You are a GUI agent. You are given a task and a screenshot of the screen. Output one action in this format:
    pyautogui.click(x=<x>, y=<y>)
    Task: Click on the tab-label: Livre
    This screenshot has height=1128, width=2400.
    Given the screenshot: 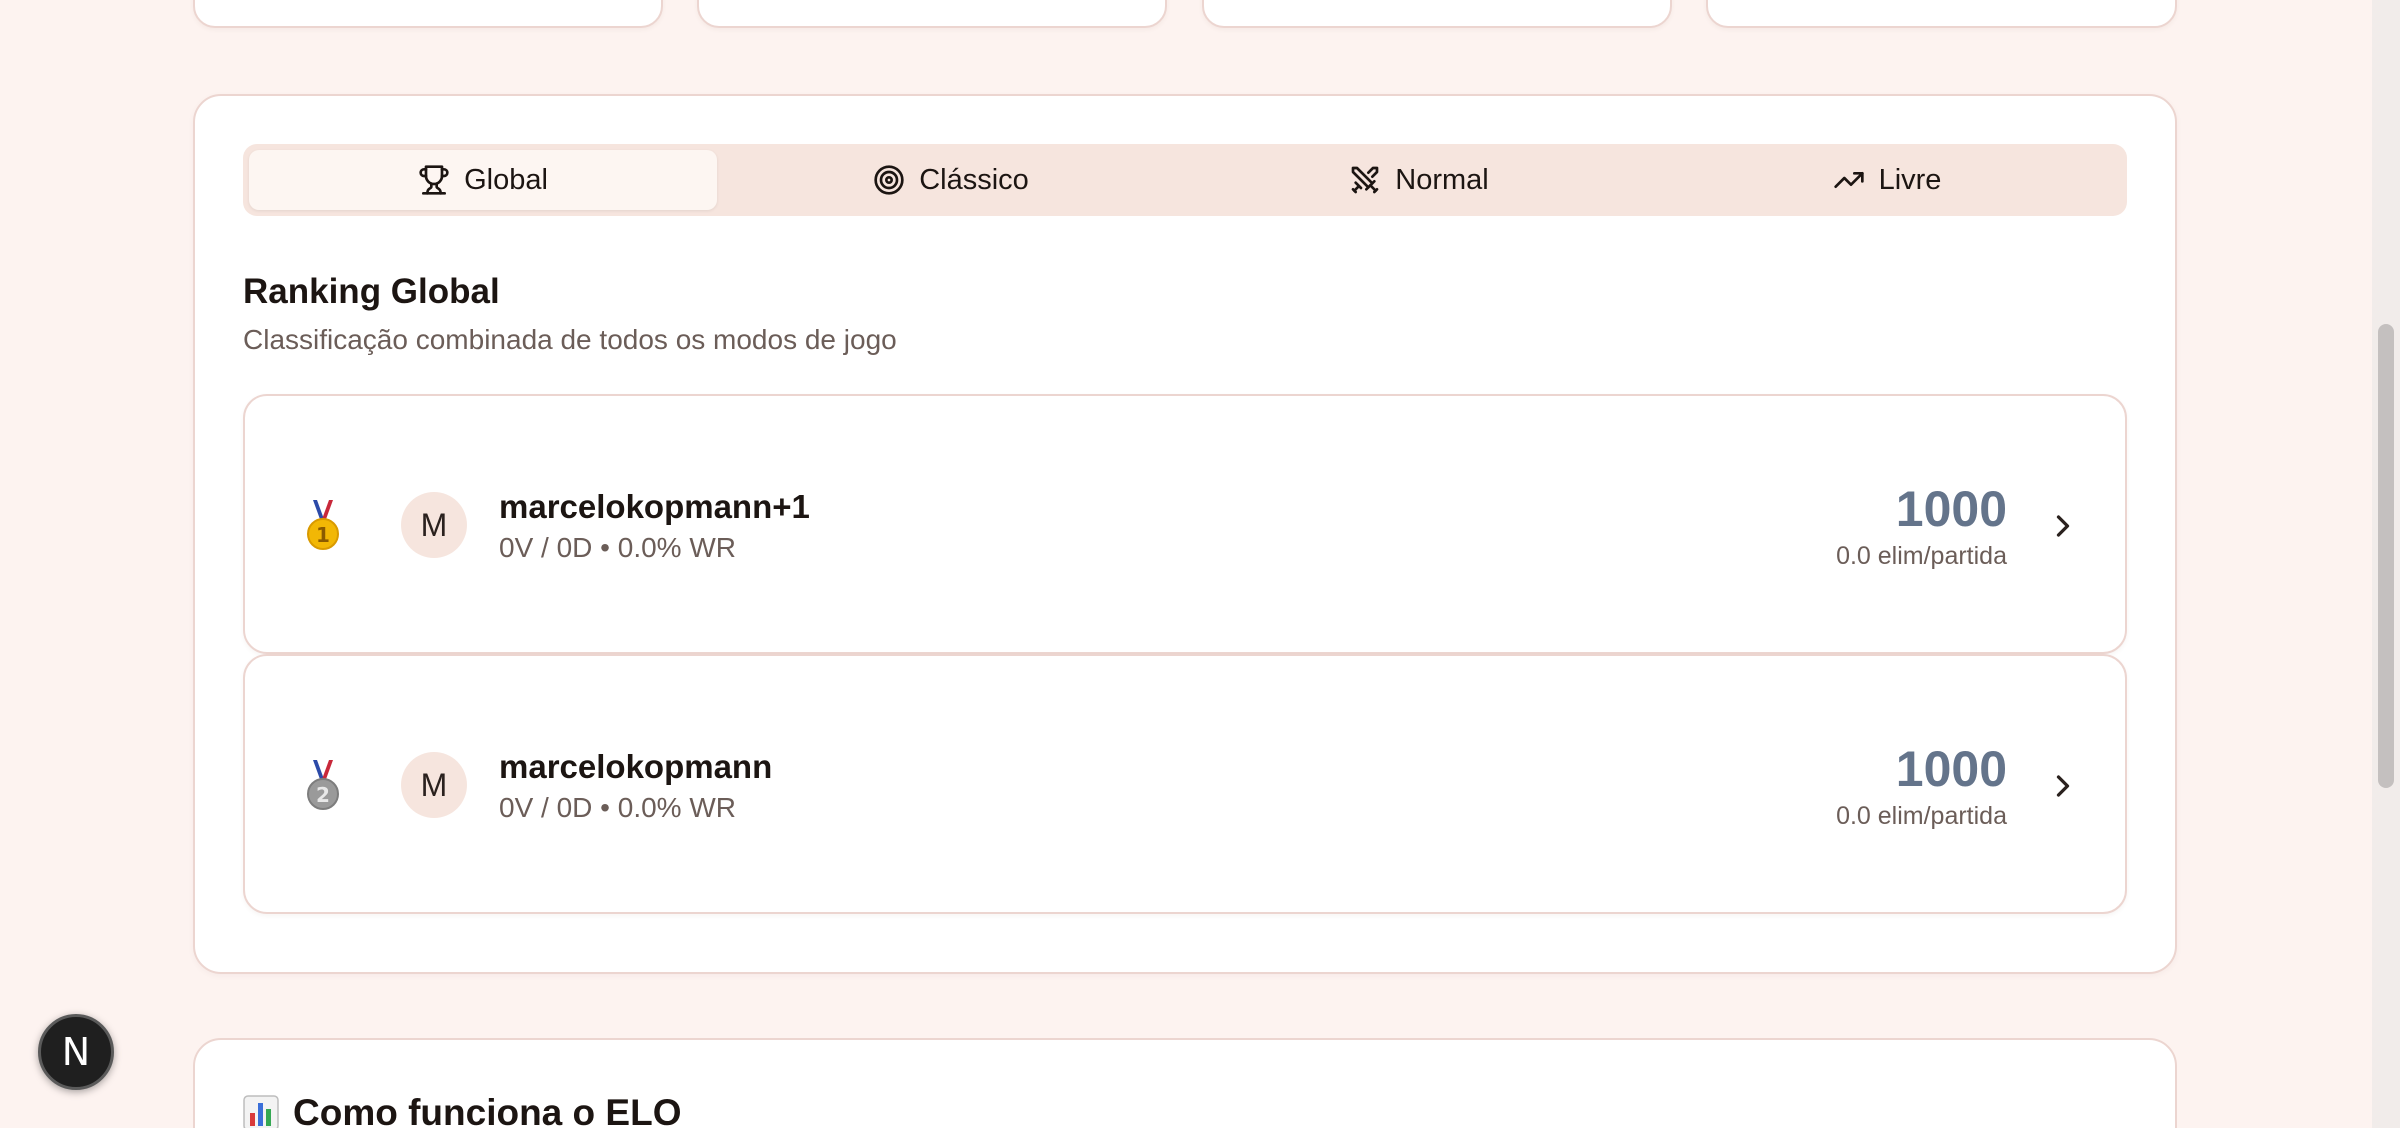 What is the action you would take?
    pyautogui.click(x=1910, y=179)
    